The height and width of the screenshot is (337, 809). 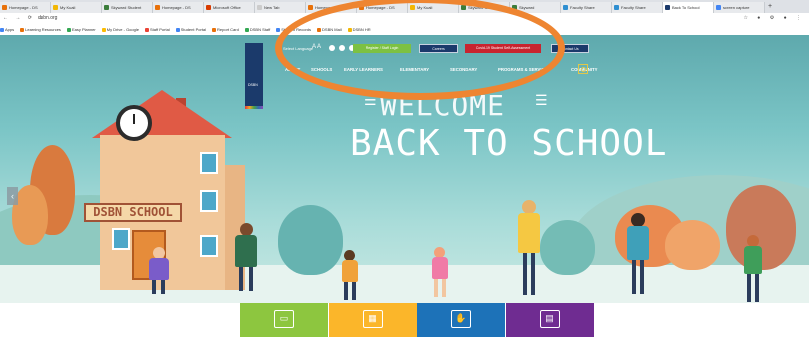 I want to click on bookmark-label: Staff Portal, so click(x=159, y=29).